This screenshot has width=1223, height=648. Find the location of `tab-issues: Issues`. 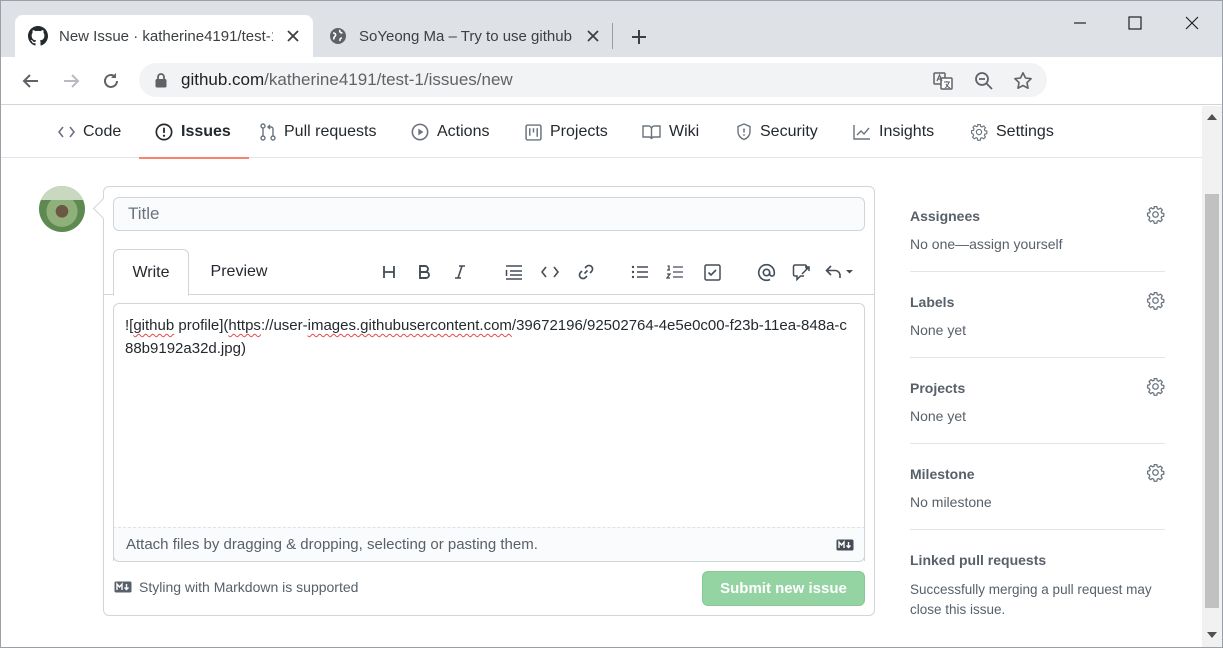

tab-issues: Issues is located at coordinates (194, 132).